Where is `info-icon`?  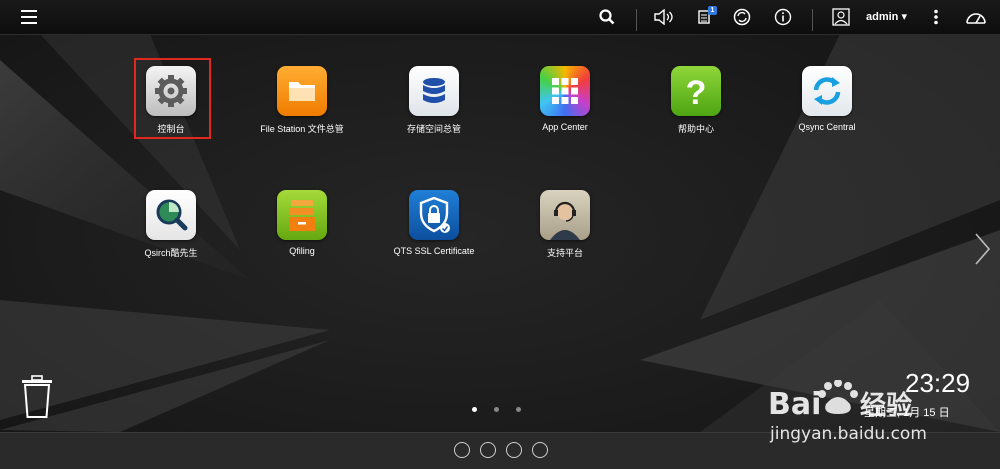 info-icon is located at coordinates (783, 17).